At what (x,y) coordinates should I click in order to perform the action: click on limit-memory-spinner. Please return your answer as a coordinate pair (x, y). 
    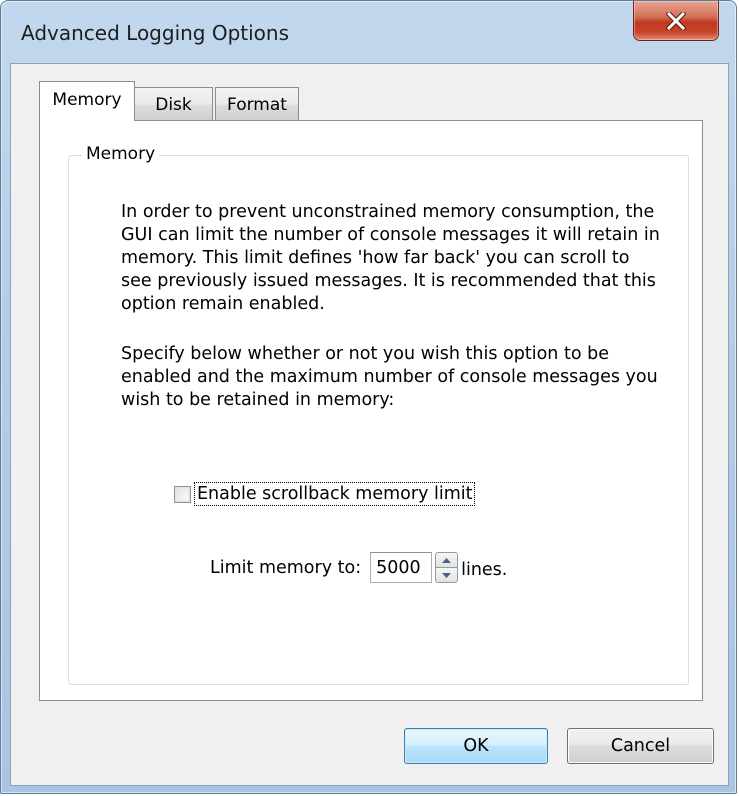
    Looking at the image, I should click on (447, 567).